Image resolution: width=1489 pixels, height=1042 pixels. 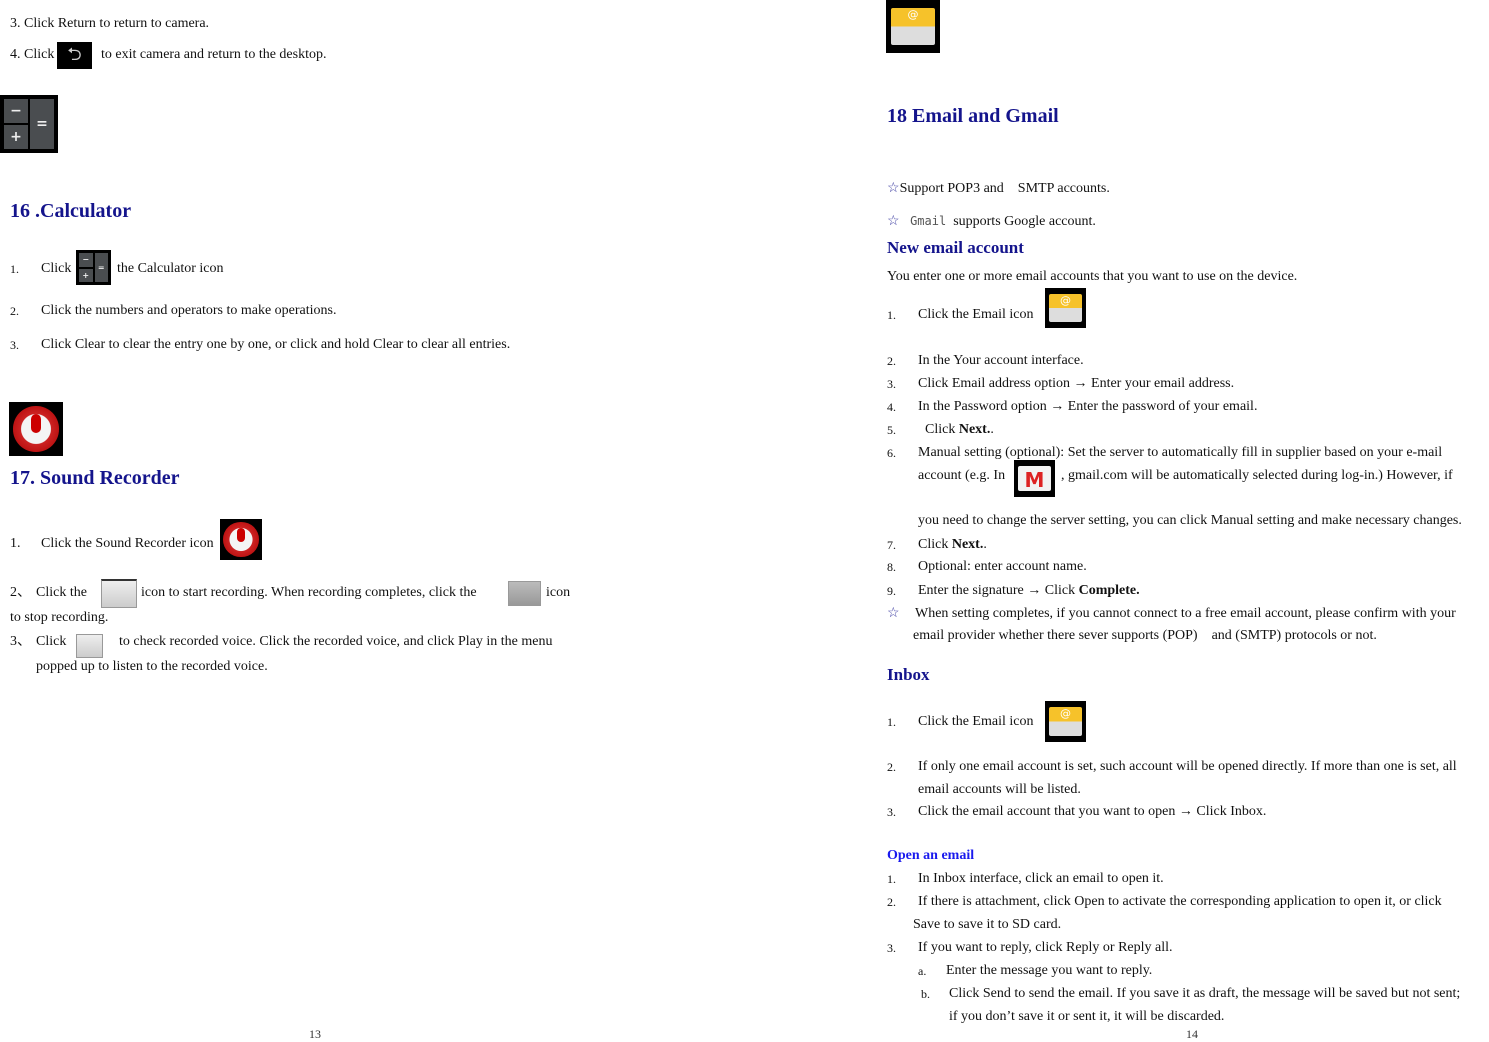 What do you see at coordinates (89, 646) in the screenshot?
I see `play-icon` at bounding box center [89, 646].